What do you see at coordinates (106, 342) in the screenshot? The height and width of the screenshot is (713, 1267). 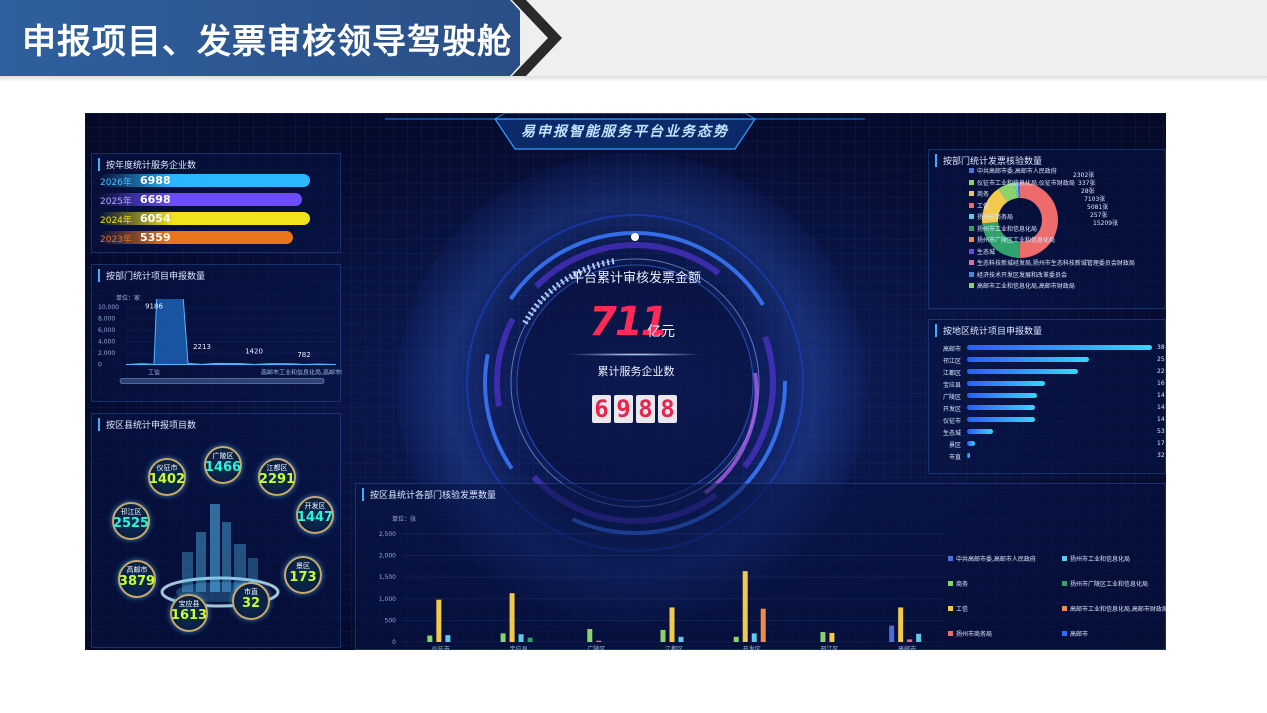 I see `y-tick-label: 4,000` at bounding box center [106, 342].